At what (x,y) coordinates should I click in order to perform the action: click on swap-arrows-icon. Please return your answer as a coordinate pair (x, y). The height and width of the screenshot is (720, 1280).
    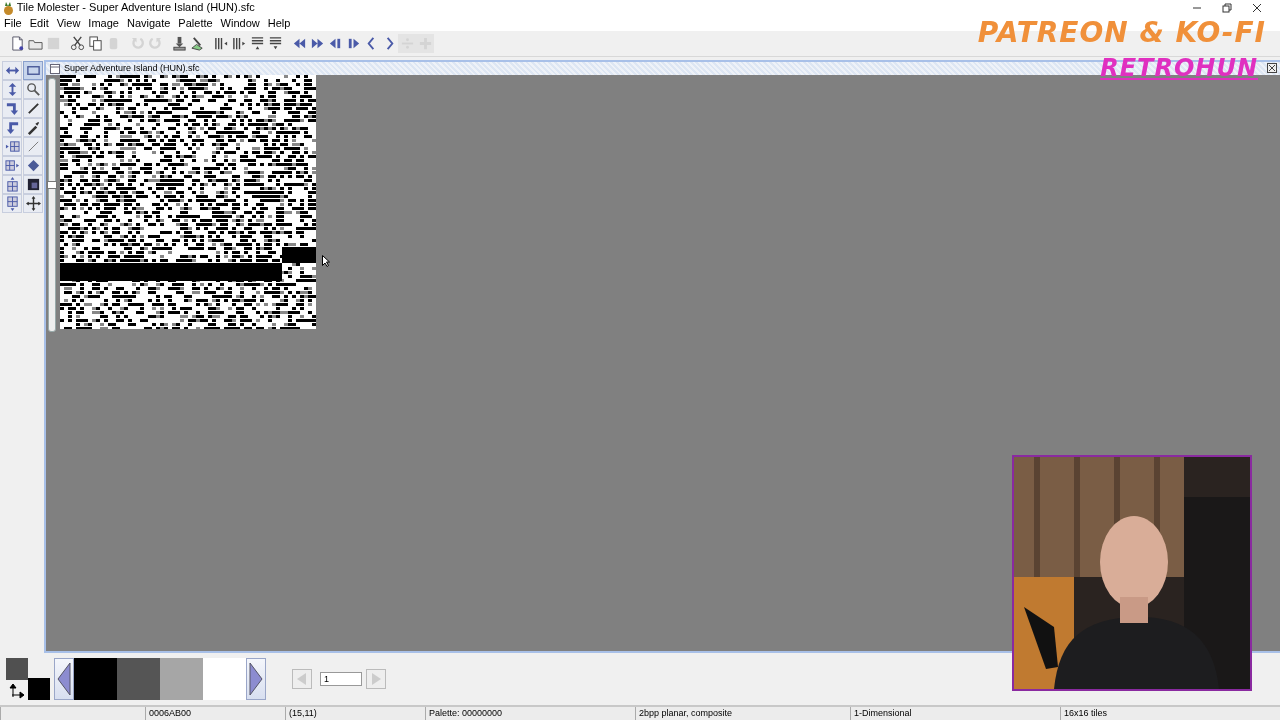
    Looking at the image, I should click on (17, 691).